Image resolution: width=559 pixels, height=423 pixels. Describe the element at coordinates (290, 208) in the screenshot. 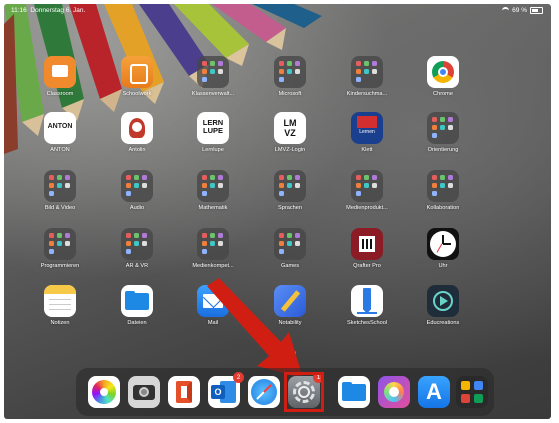

I see `app-label: Sprachen` at that location.